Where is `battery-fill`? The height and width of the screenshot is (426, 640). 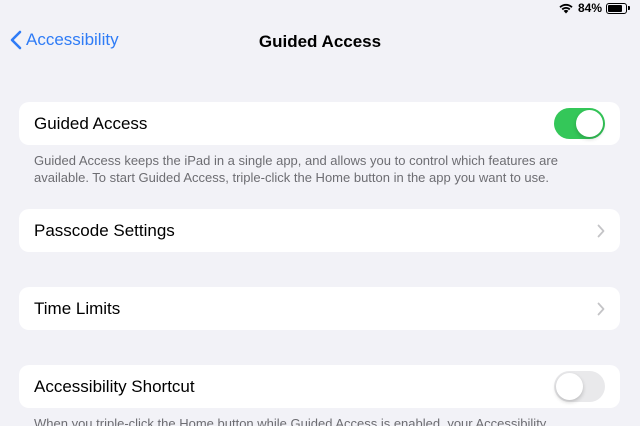 battery-fill is located at coordinates (615, 8).